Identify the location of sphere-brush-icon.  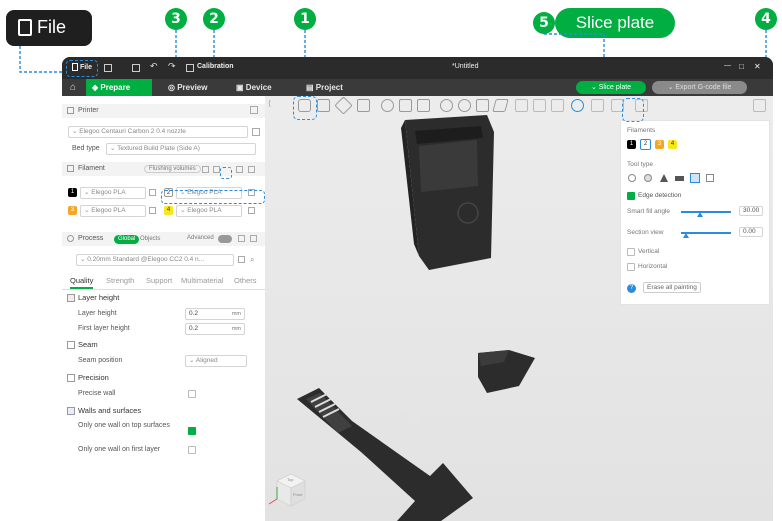
(648, 178).